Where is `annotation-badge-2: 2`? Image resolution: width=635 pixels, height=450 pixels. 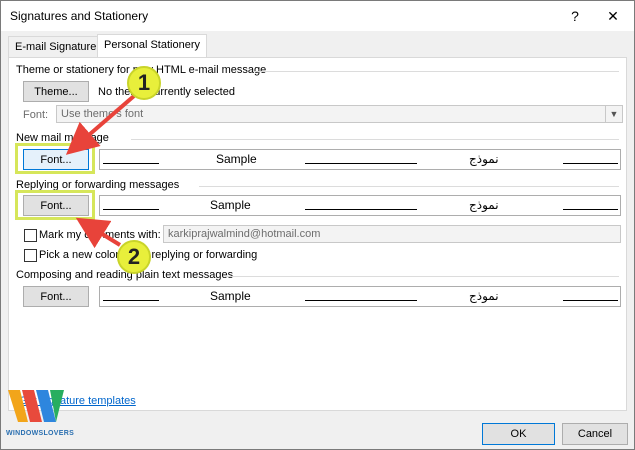 annotation-badge-2: 2 is located at coordinates (134, 257).